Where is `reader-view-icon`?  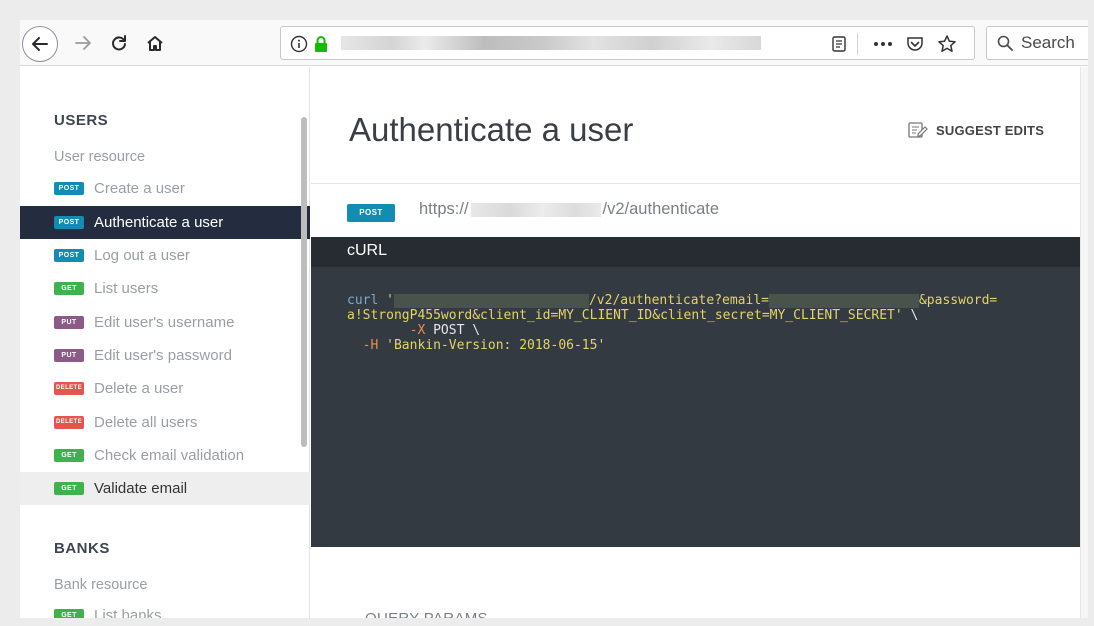
reader-view-icon is located at coordinates (839, 44).